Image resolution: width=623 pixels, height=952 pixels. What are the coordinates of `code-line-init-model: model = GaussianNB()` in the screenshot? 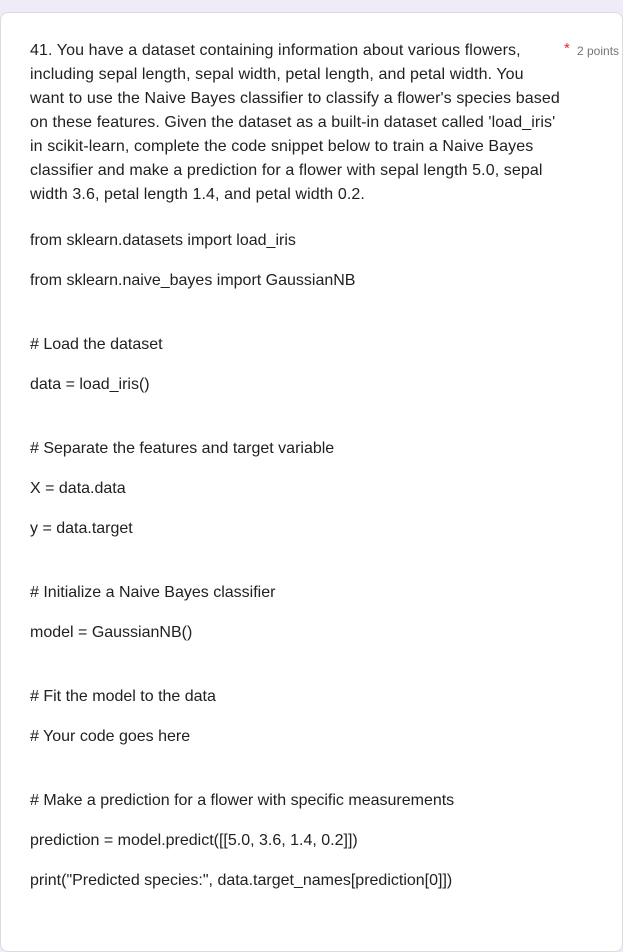 It's located at (111, 632).